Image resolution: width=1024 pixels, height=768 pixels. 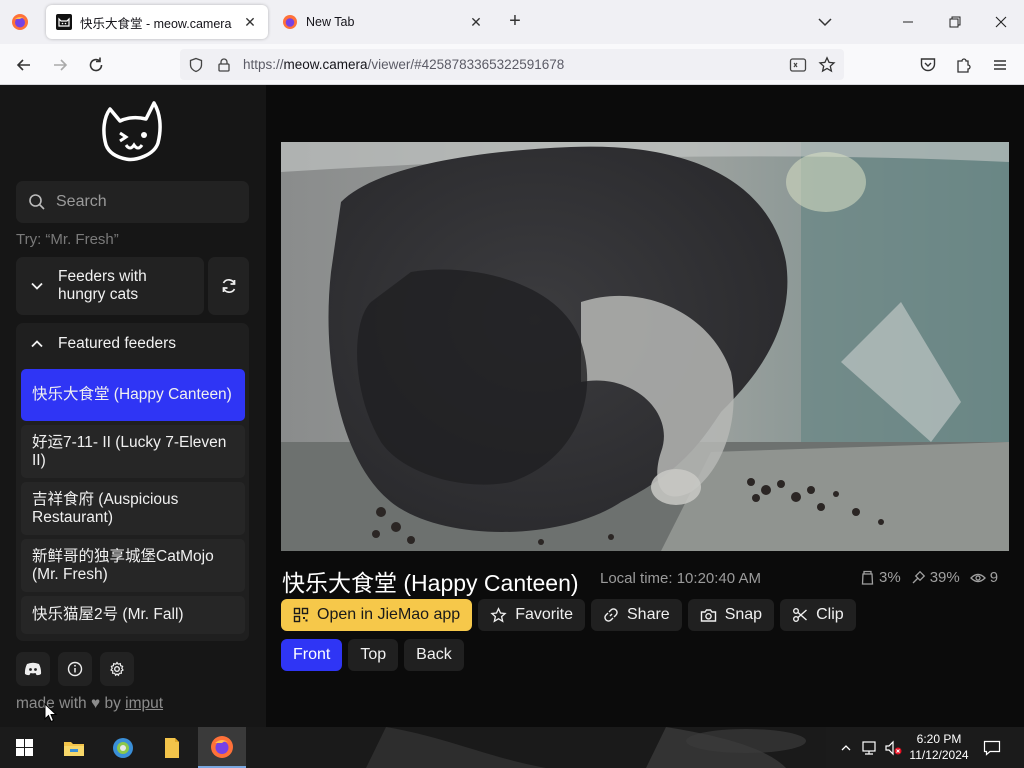 What do you see at coordinates (939, 747) in the screenshot?
I see `taskbar-clock: 6:20 PM 11/12/2024` at bounding box center [939, 747].